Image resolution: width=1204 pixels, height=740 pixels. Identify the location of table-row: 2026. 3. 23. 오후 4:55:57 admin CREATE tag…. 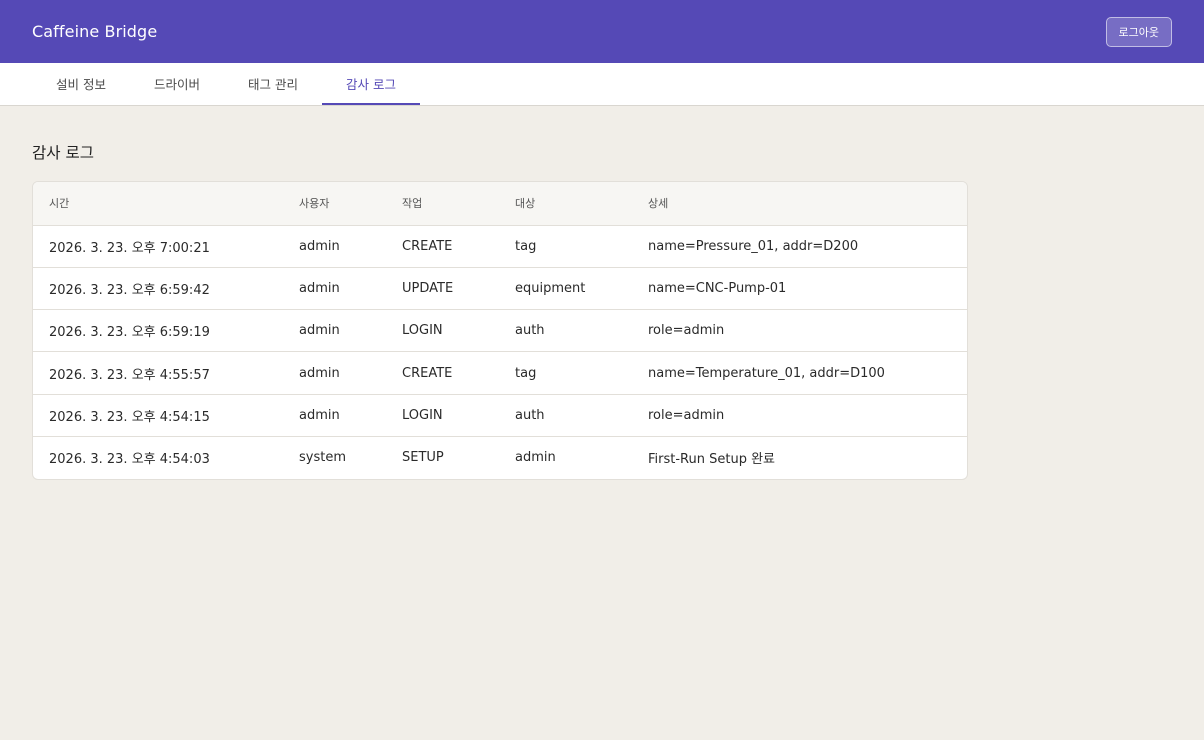
(500, 373).